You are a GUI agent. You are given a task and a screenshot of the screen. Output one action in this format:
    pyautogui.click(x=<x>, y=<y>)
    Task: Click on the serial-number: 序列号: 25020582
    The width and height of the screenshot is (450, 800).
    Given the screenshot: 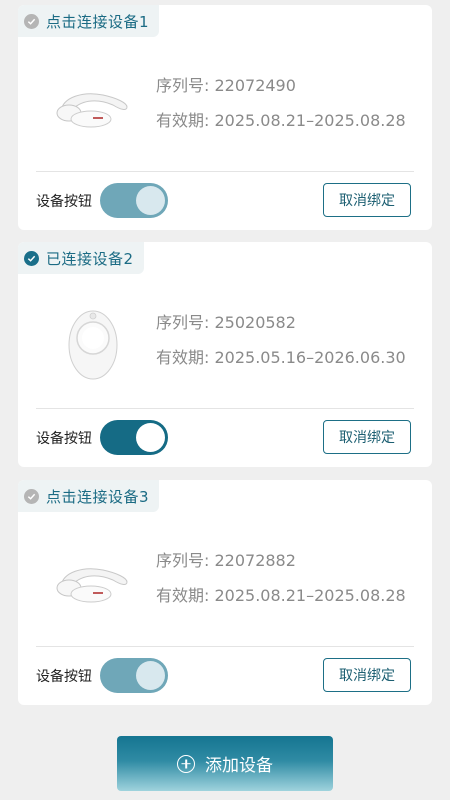 What is the action you would take?
    pyautogui.click(x=226, y=322)
    